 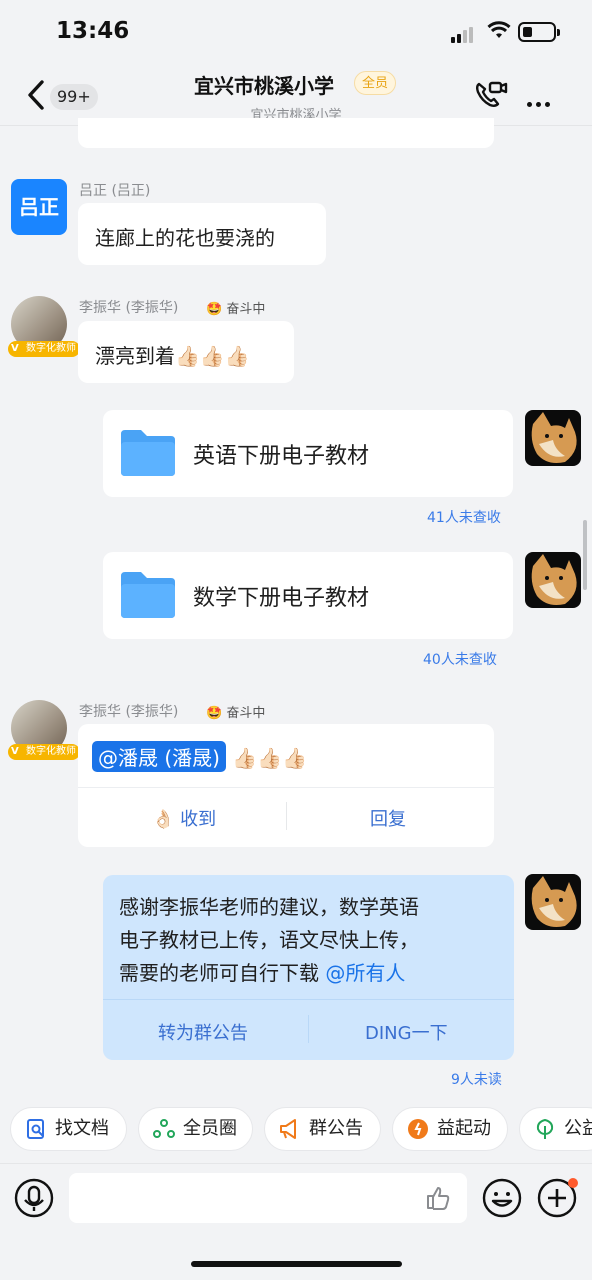 What do you see at coordinates (585, 555) in the screenshot?
I see `scrollbar` at bounding box center [585, 555].